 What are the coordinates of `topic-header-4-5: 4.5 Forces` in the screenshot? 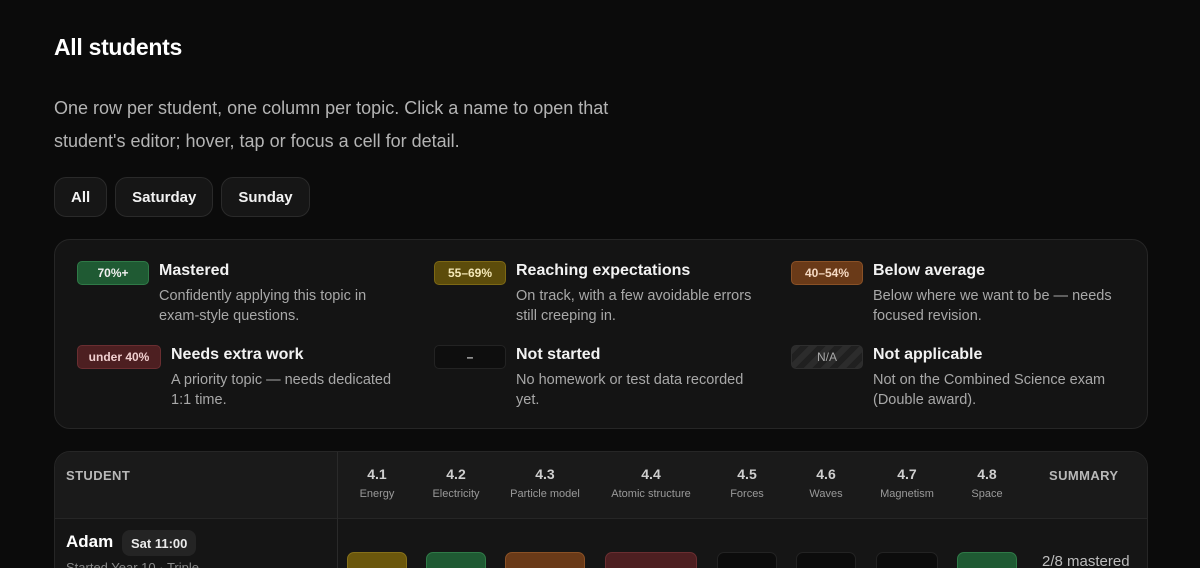 It's located at (747, 483).